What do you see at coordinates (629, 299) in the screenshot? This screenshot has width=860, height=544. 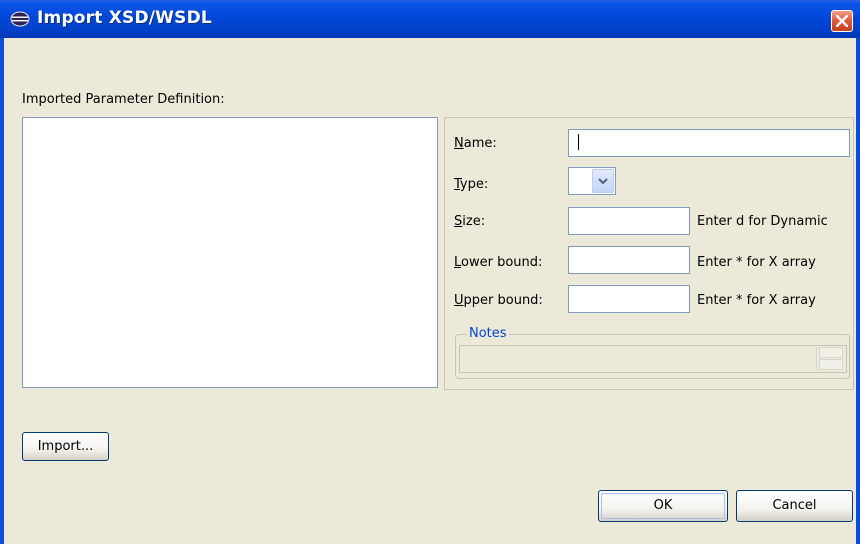 I see `upper-bound-input` at bounding box center [629, 299].